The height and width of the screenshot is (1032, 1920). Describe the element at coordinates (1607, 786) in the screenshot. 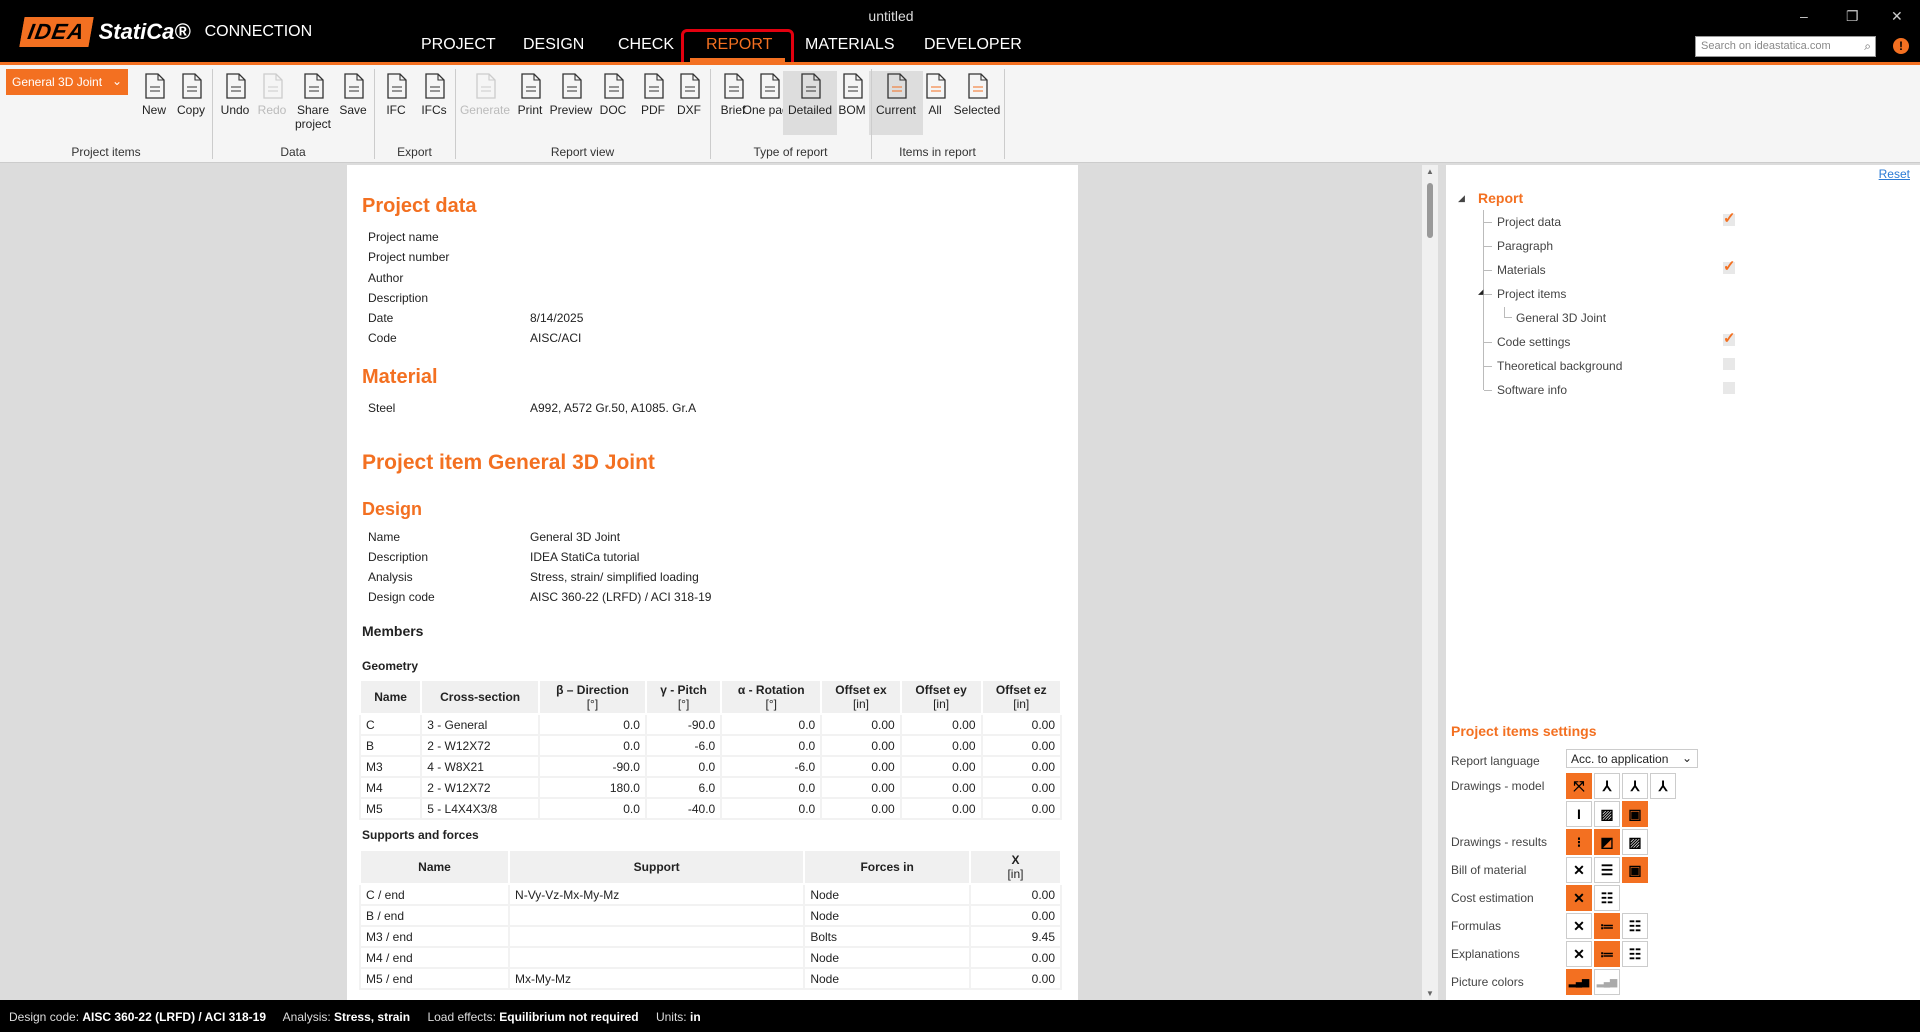

I see `x-axis-view-icon: ⅄` at that location.